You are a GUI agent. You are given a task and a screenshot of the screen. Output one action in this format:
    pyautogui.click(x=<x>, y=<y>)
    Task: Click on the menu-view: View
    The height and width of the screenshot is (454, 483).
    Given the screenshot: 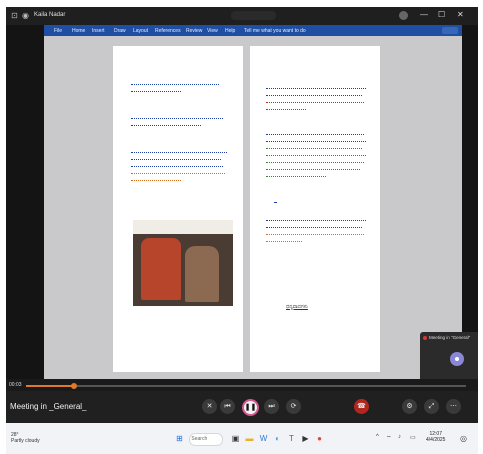 What is the action you would take?
    pyautogui.click(x=212, y=31)
    